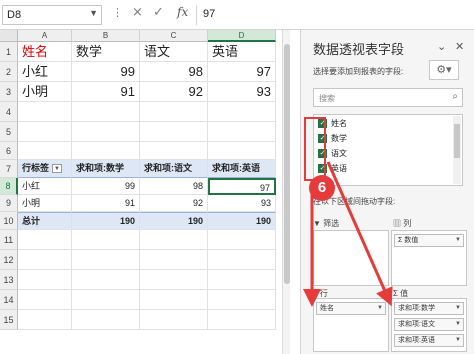 The height and width of the screenshot is (354, 474). Describe the element at coordinates (332, 155) in the screenshot. I see `field-item-chinese: ✓ 语文` at that location.